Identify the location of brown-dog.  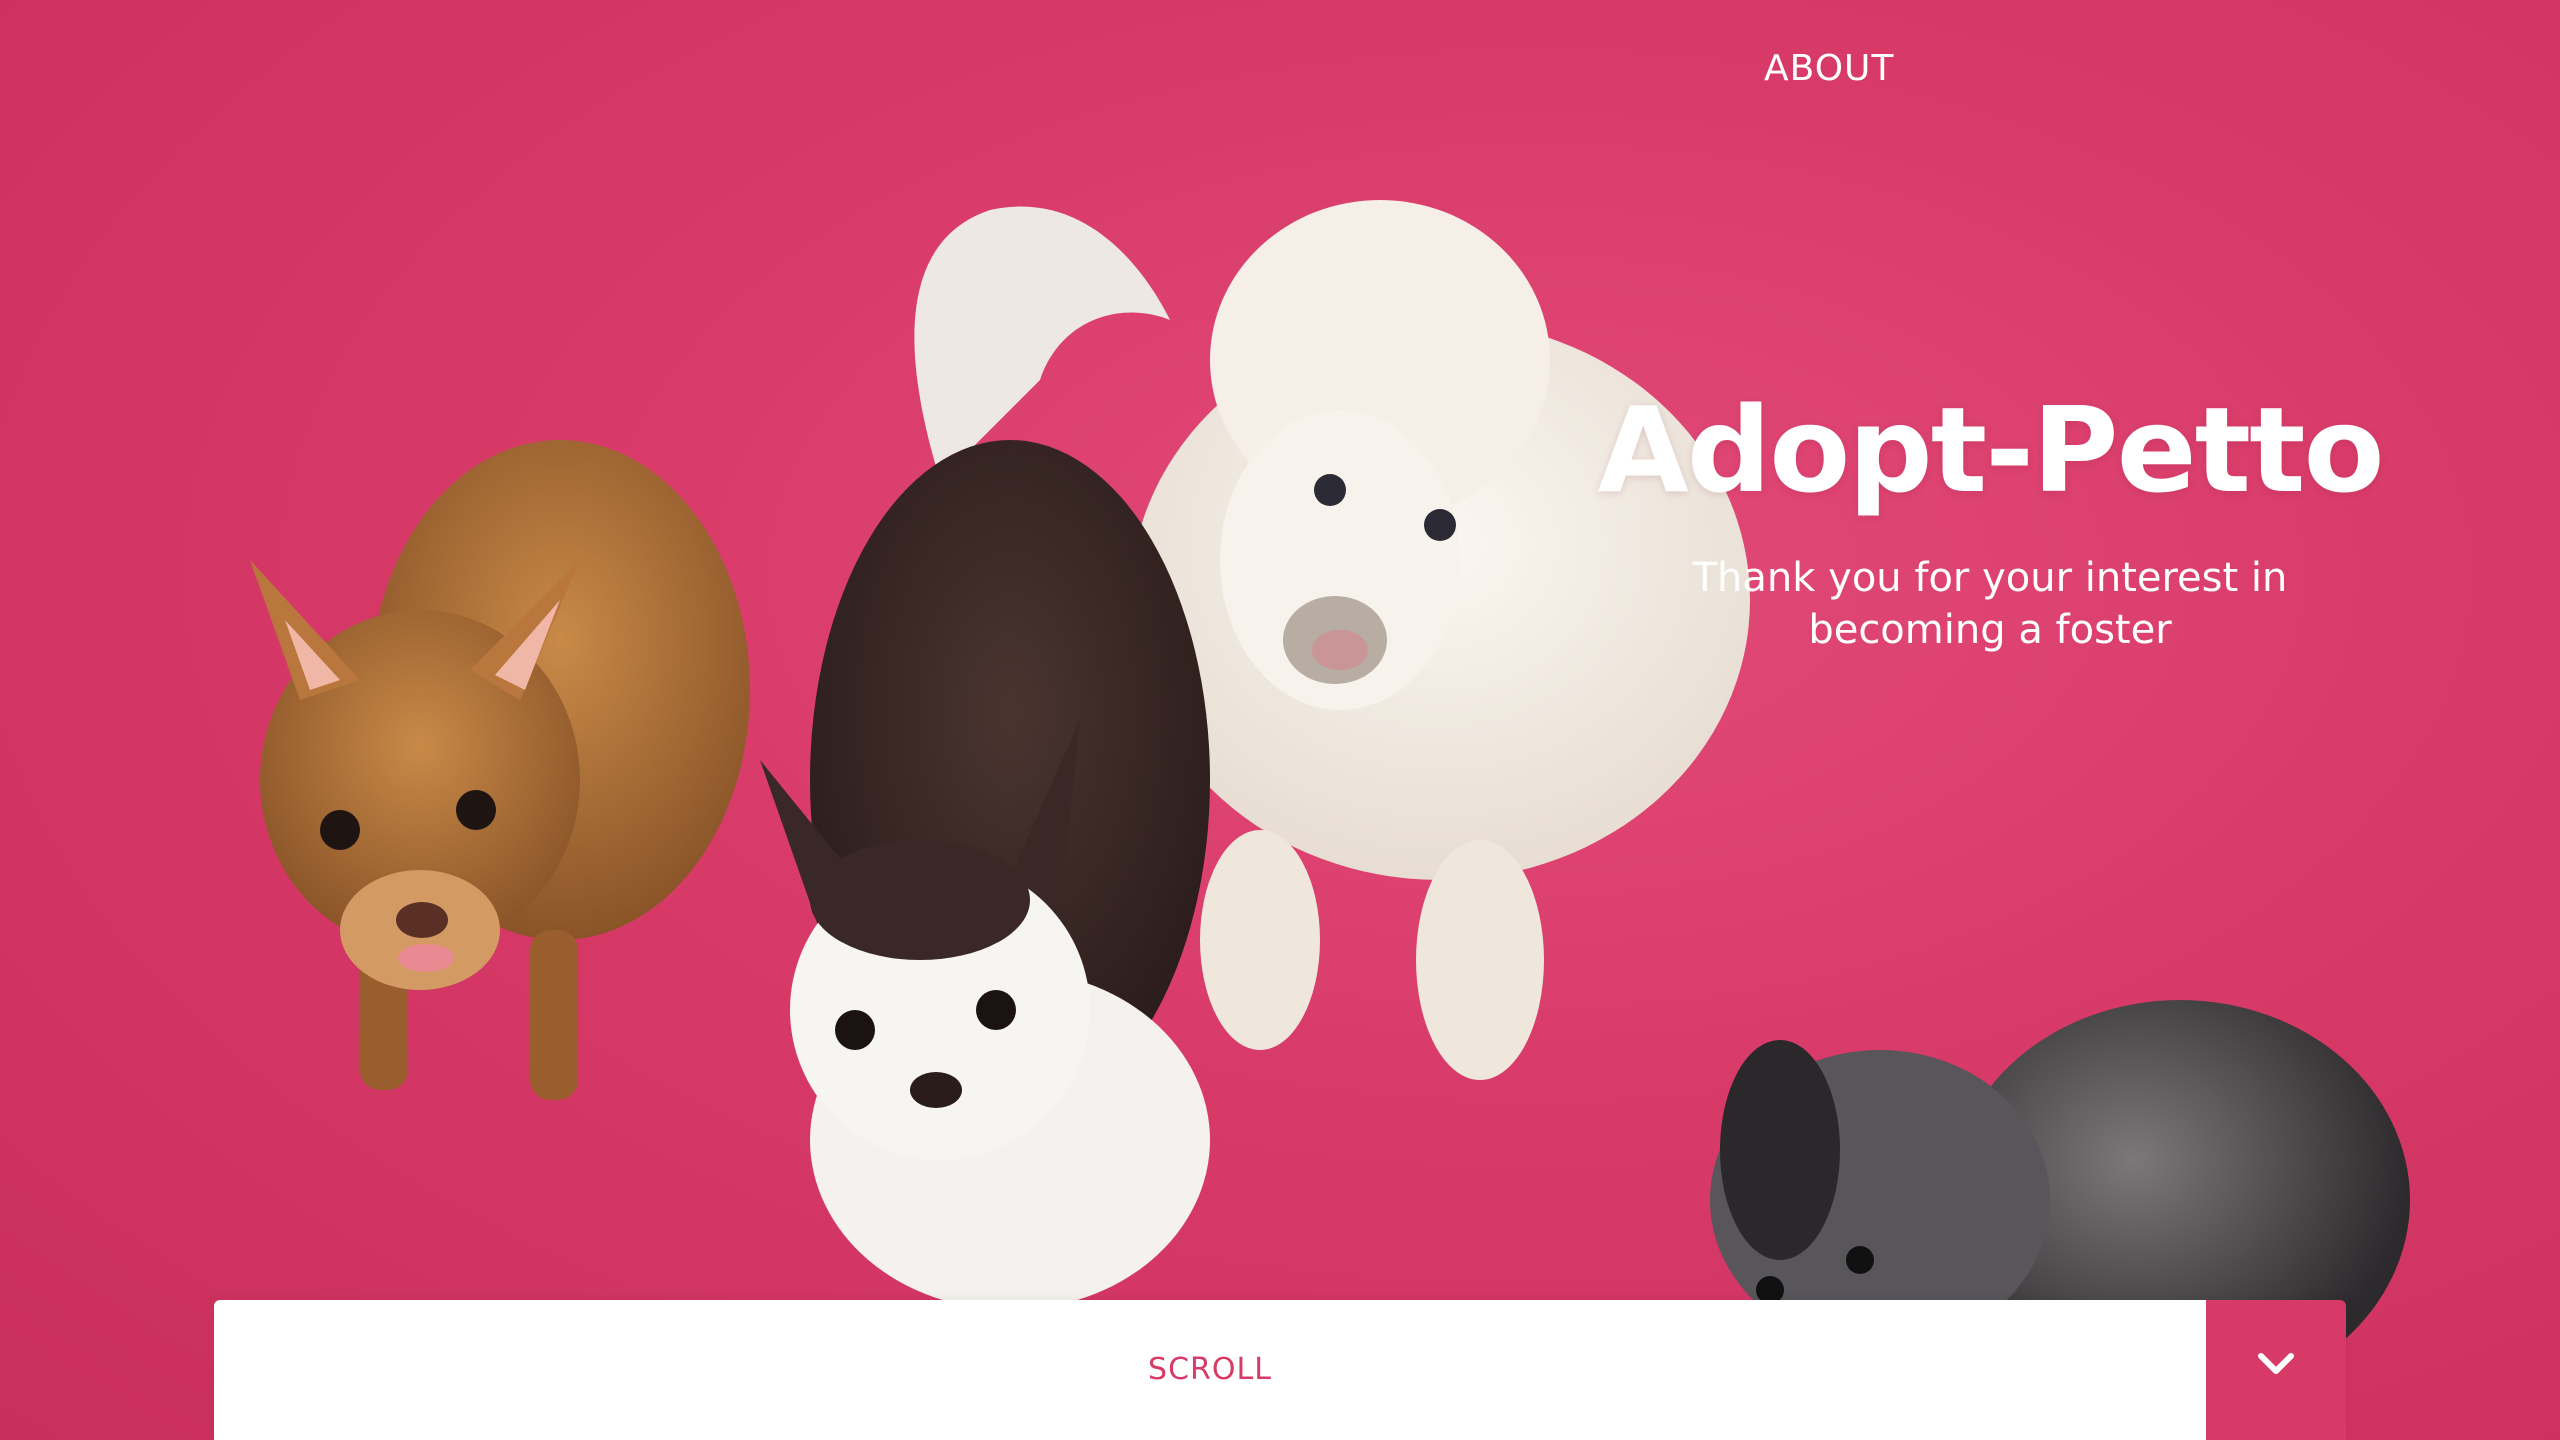
(500, 770).